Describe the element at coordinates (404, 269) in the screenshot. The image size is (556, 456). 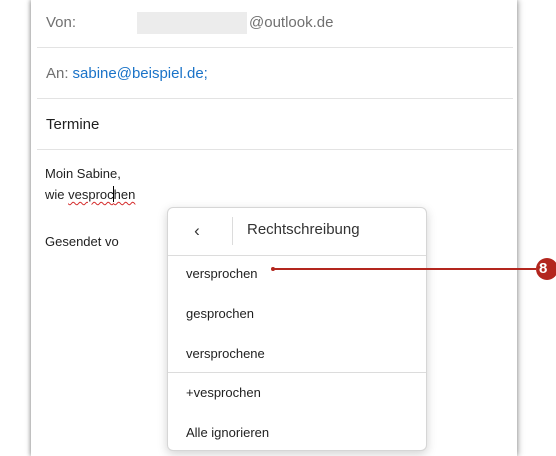
I see `callout-line` at that location.